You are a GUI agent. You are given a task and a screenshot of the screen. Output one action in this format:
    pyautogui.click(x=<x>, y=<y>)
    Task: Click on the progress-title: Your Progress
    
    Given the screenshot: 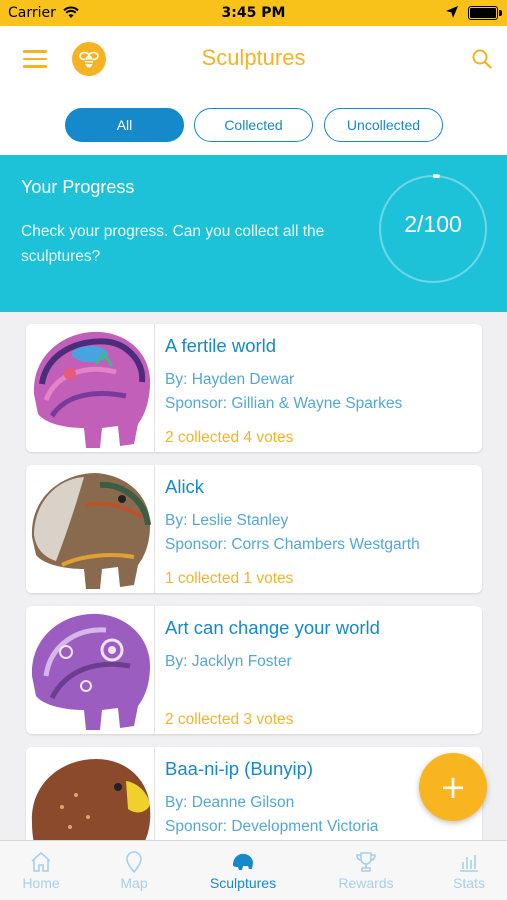 What is the action you would take?
    pyautogui.click(x=78, y=187)
    